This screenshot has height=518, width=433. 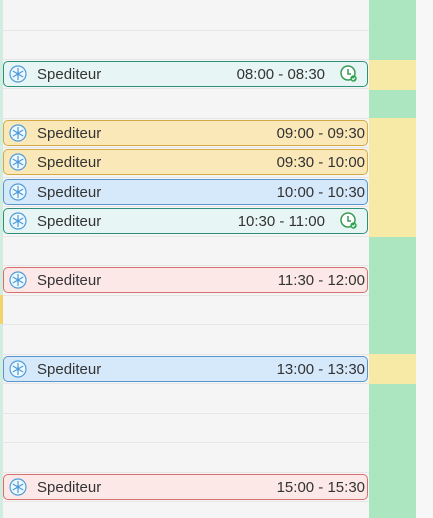 What do you see at coordinates (185, 487) in the screenshot?
I see `event-card: Spediteur 15:00 - 15:30` at bounding box center [185, 487].